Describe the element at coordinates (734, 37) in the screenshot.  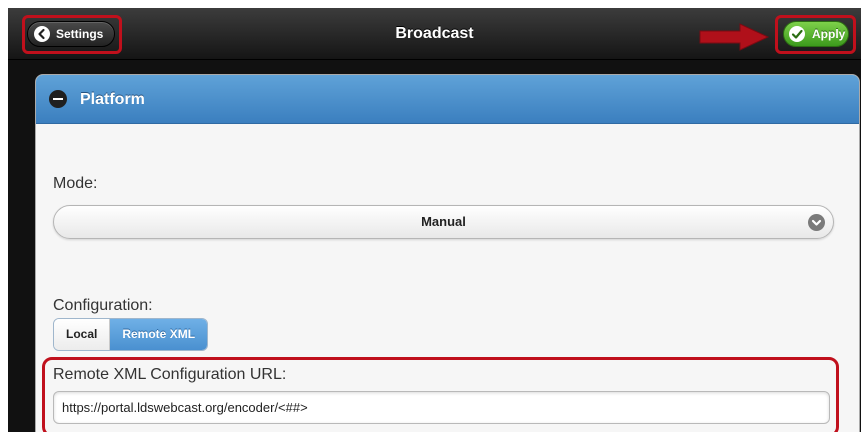
I see `red-arrow-annotation` at that location.